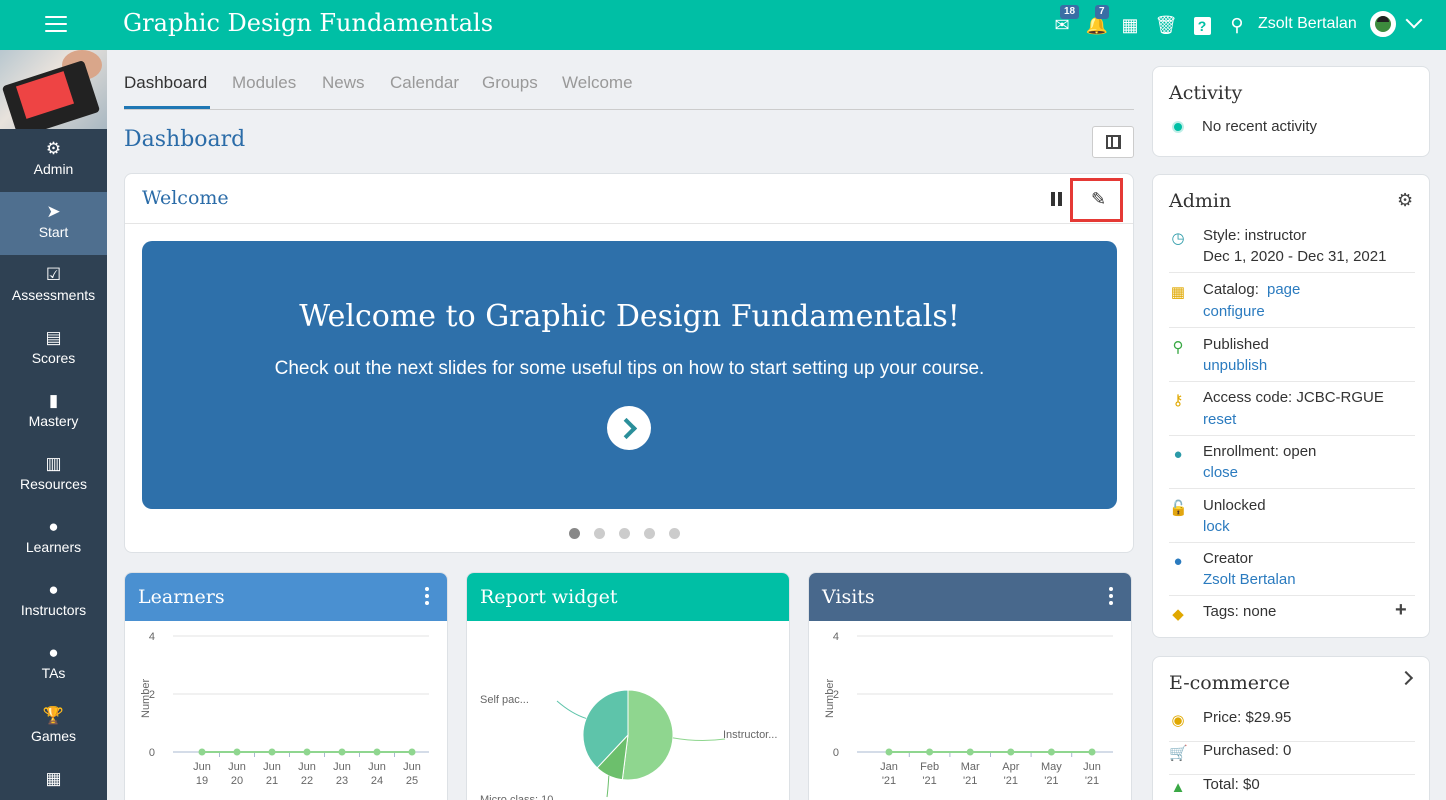 The image size is (1446, 800). What do you see at coordinates (1406, 678) in the screenshot?
I see `chevron-right-icon` at bounding box center [1406, 678].